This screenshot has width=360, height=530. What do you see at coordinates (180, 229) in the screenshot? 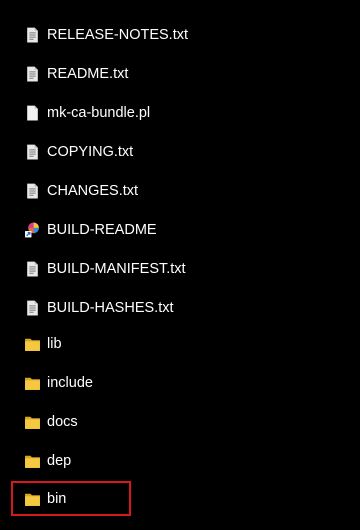
I see `file-row-build-readme: BUILD-README` at bounding box center [180, 229].